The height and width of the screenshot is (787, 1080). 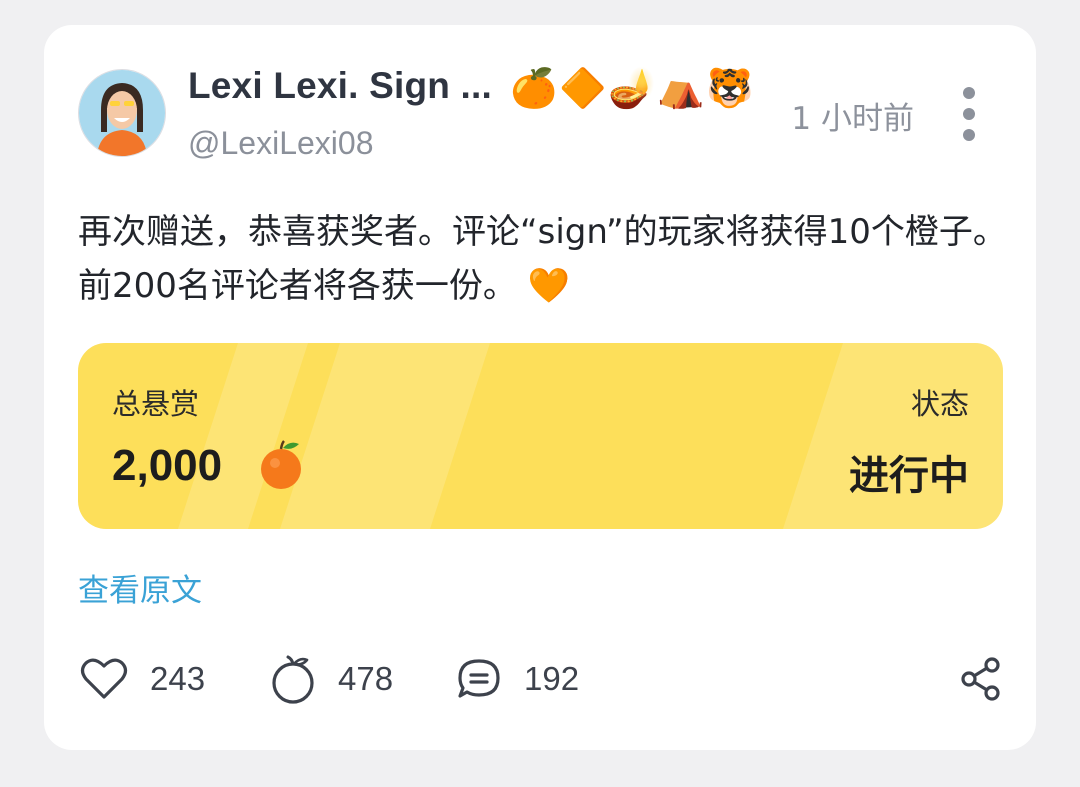 What do you see at coordinates (909, 476) in the screenshot?
I see `status-value: 进行中` at bounding box center [909, 476].